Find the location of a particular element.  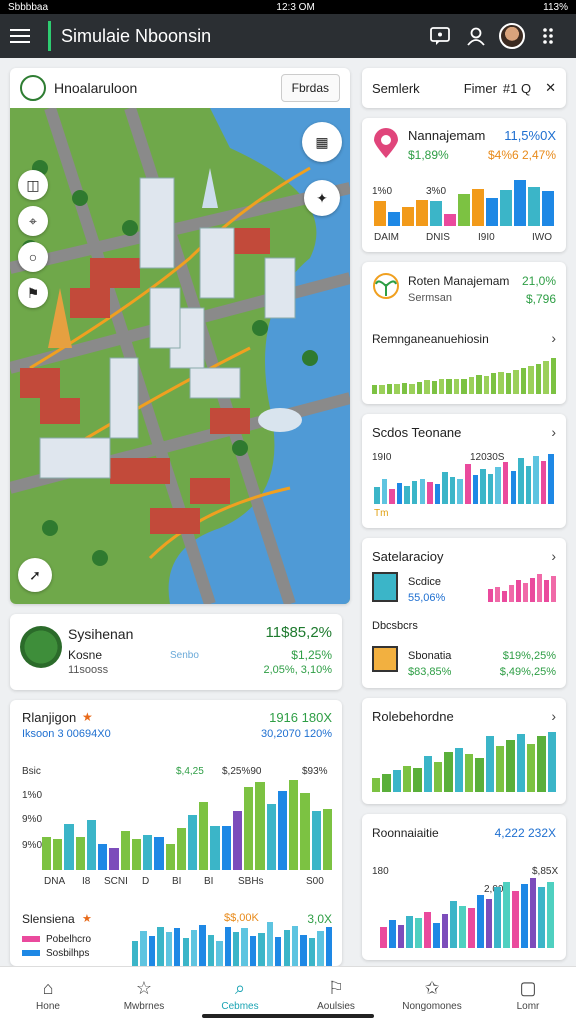

big-chart-x-3: D is located at coordinates (146, 881).